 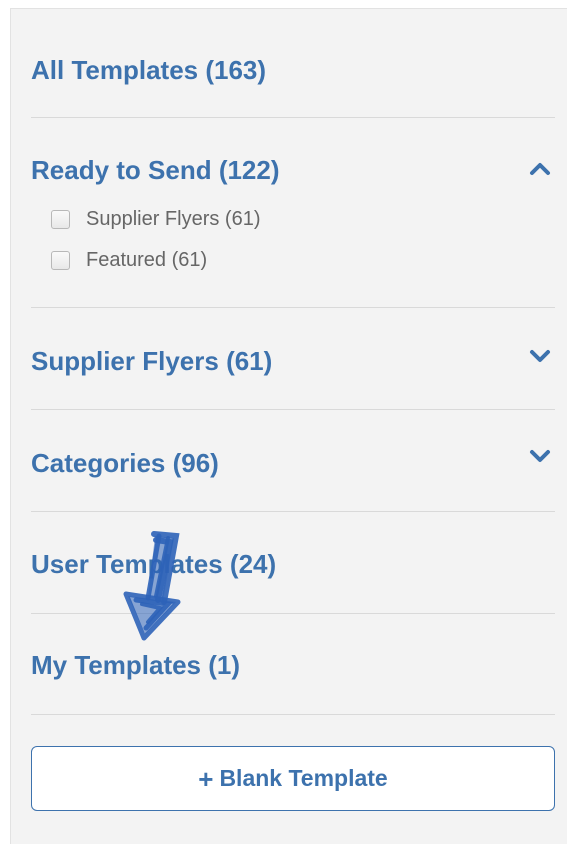 I want to click on filter-option-label: Supplier Flyers (61), so click(x=173, y=218).